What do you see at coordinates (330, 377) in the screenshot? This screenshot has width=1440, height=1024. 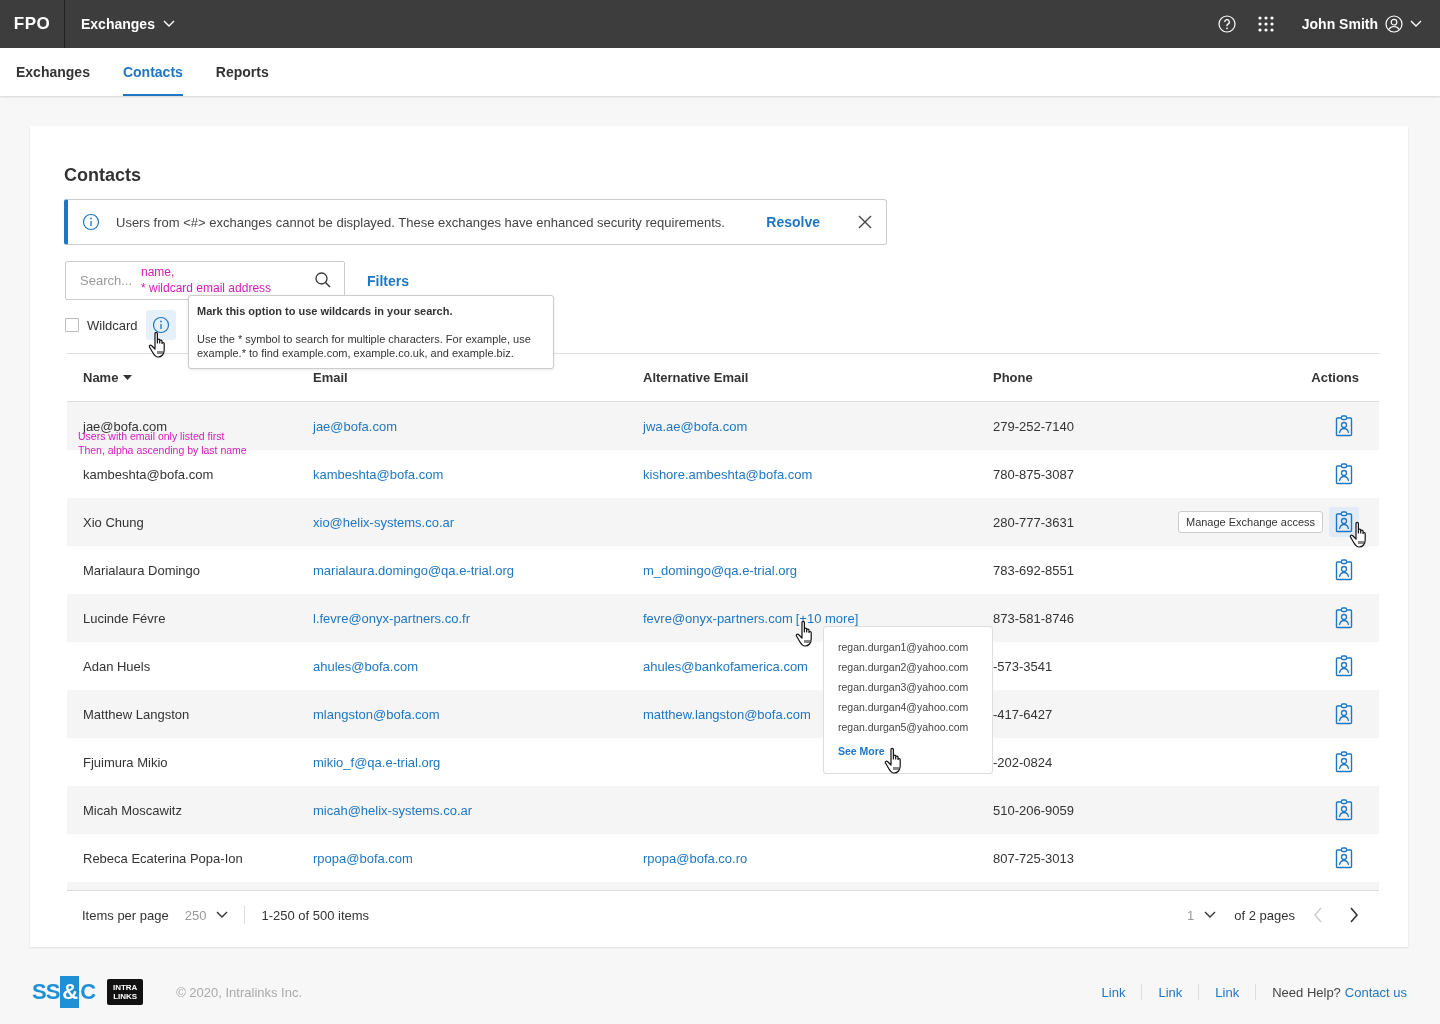 I see `column-header: Email` at bounding box center [330, 377].